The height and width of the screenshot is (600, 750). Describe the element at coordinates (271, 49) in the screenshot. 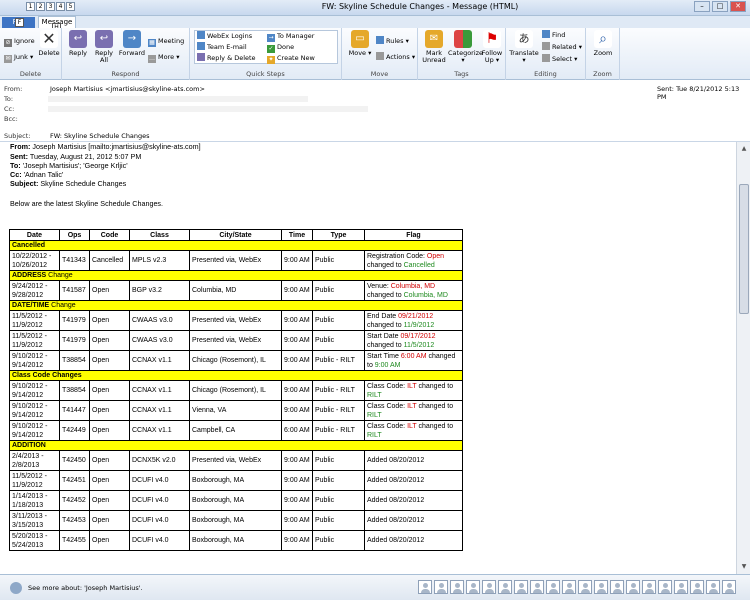

I see `check-icon: ✓` at that location.